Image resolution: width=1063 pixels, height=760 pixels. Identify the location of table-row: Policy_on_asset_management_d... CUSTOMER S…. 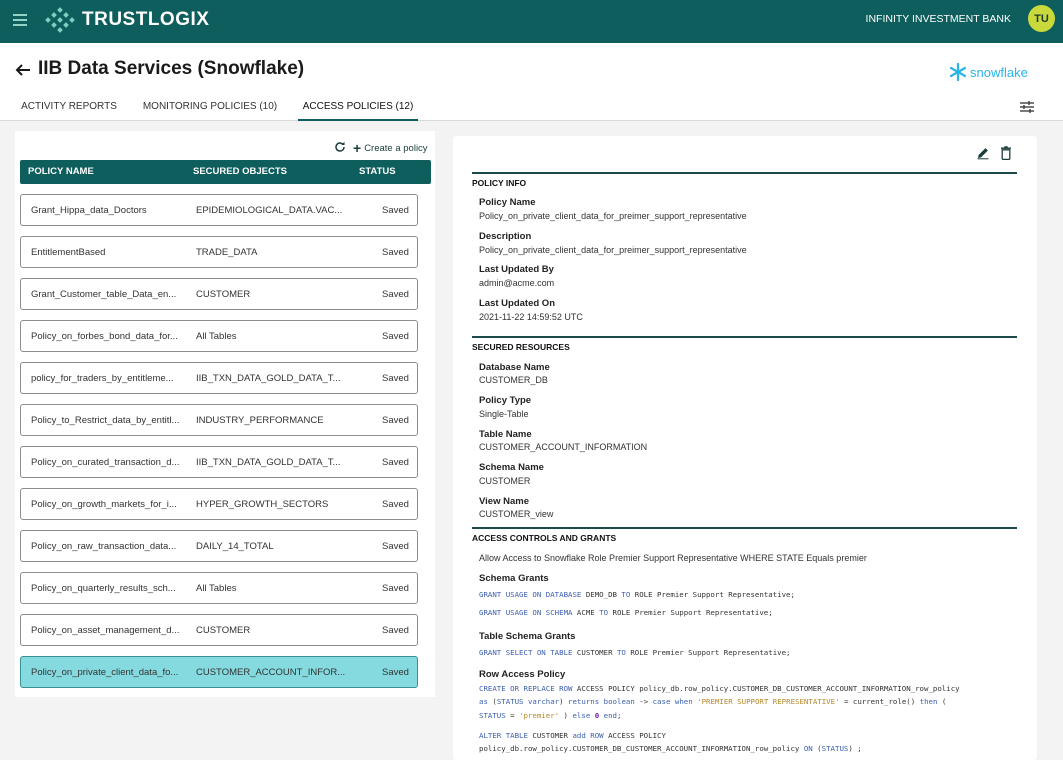
(219, 630).